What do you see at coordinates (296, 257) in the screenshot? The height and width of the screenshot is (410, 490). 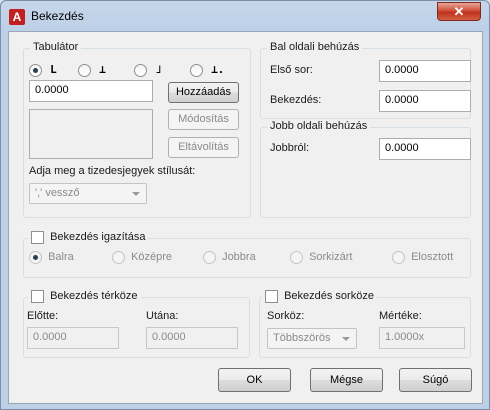 I see `align-justify-radio` at bounding box center [296, 257].